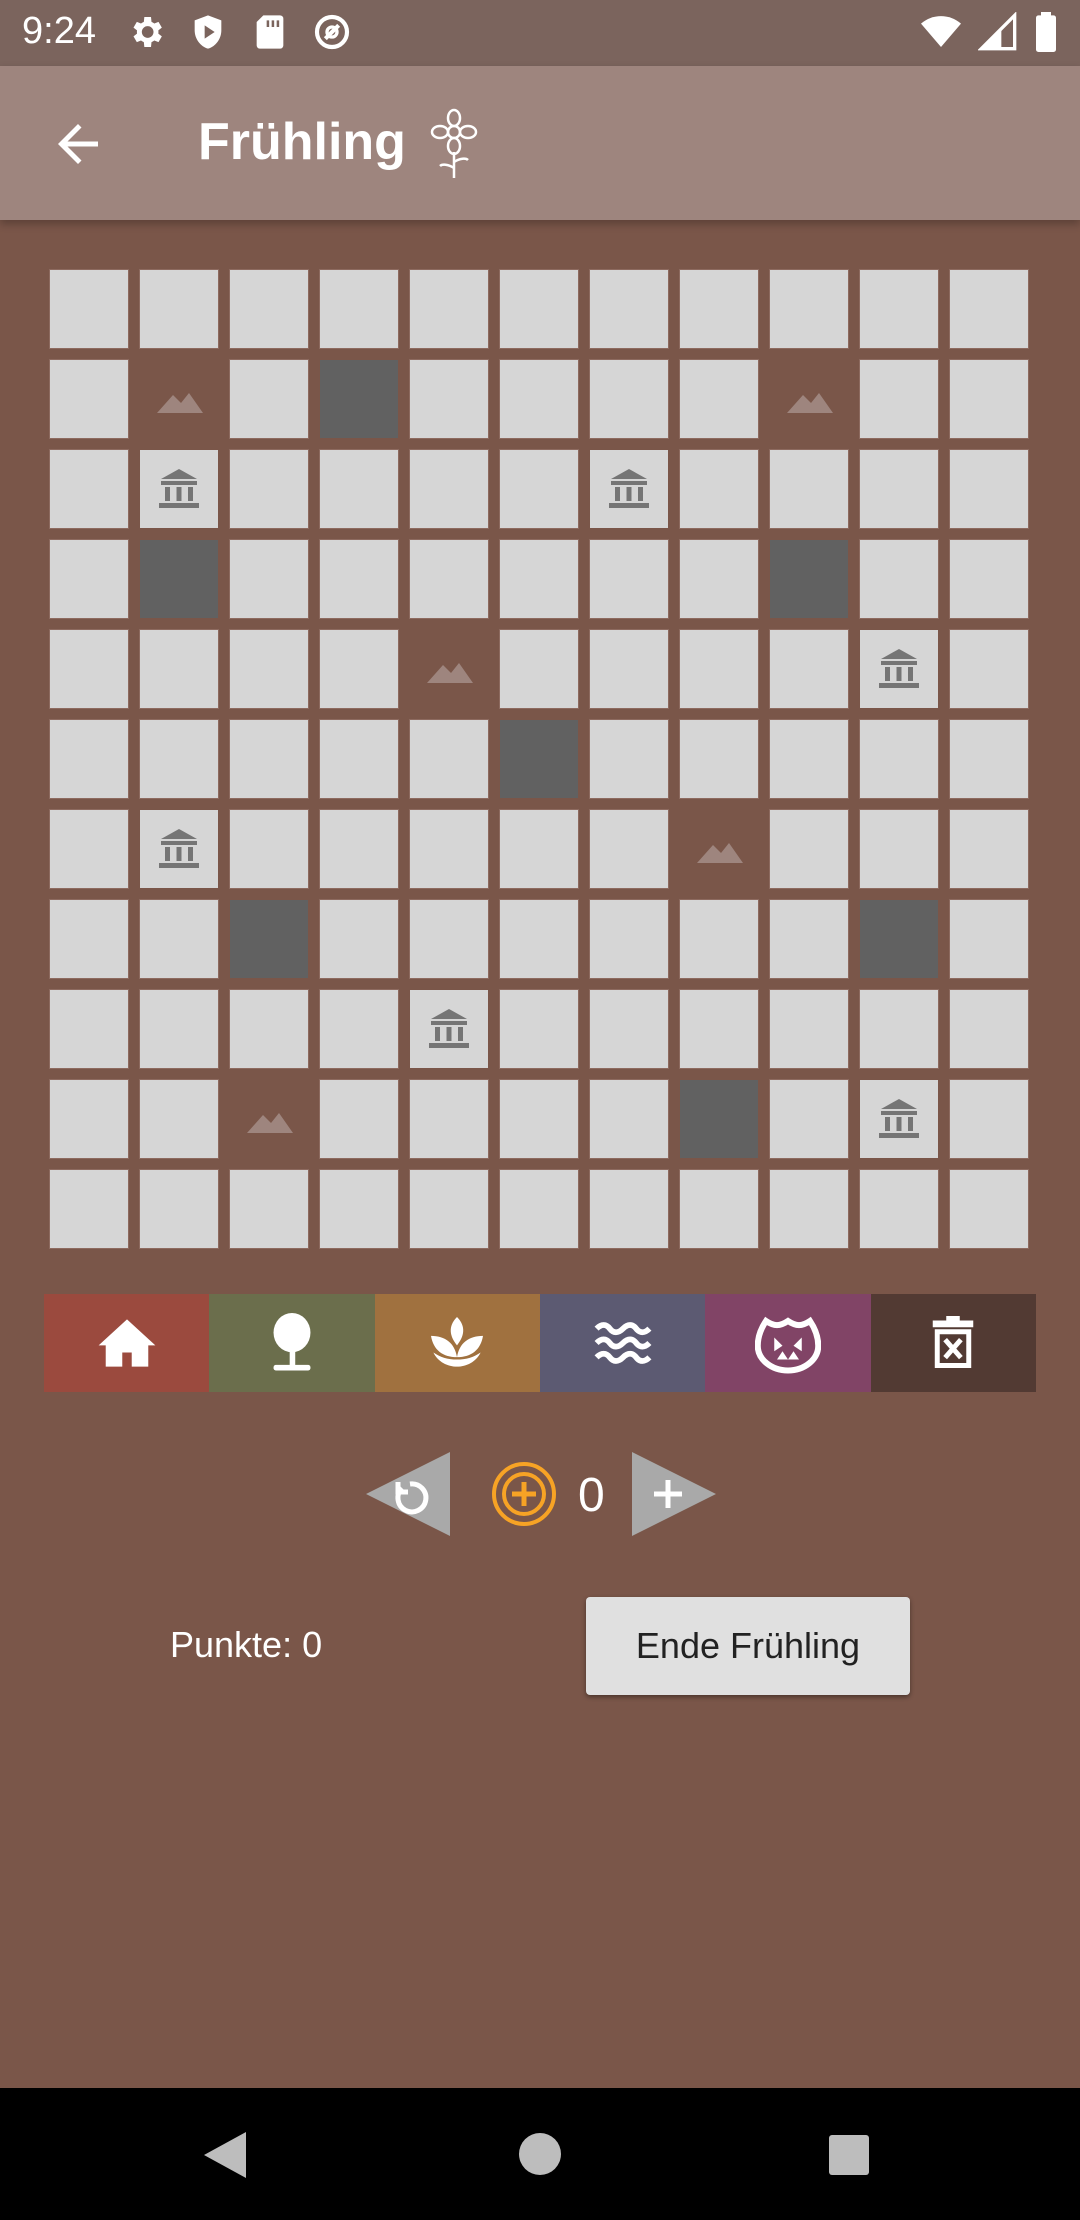 The height and width of the screenshot is (2220, 1080). What do you see at coordinates (953, 1343) in the screenshot?
I see `delete-button` at bounding box center [953, 1343].